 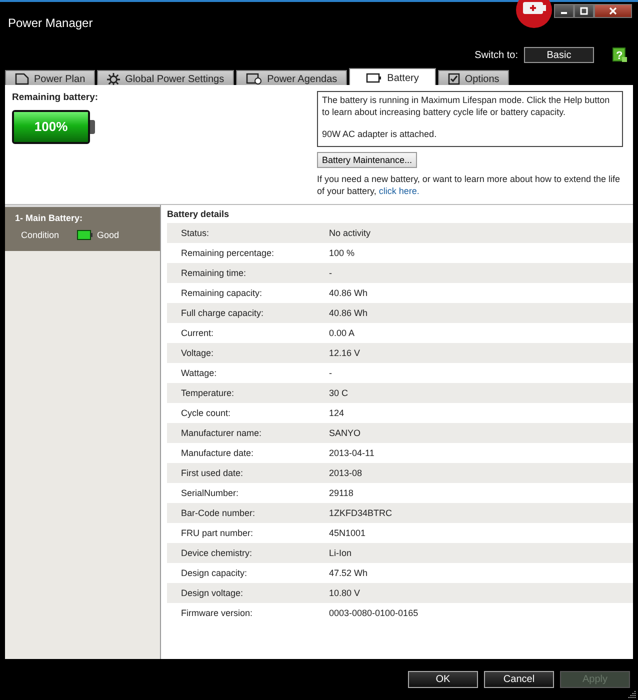 I want to click on detail-label: Design capacity:, so click(x=214, y=573).